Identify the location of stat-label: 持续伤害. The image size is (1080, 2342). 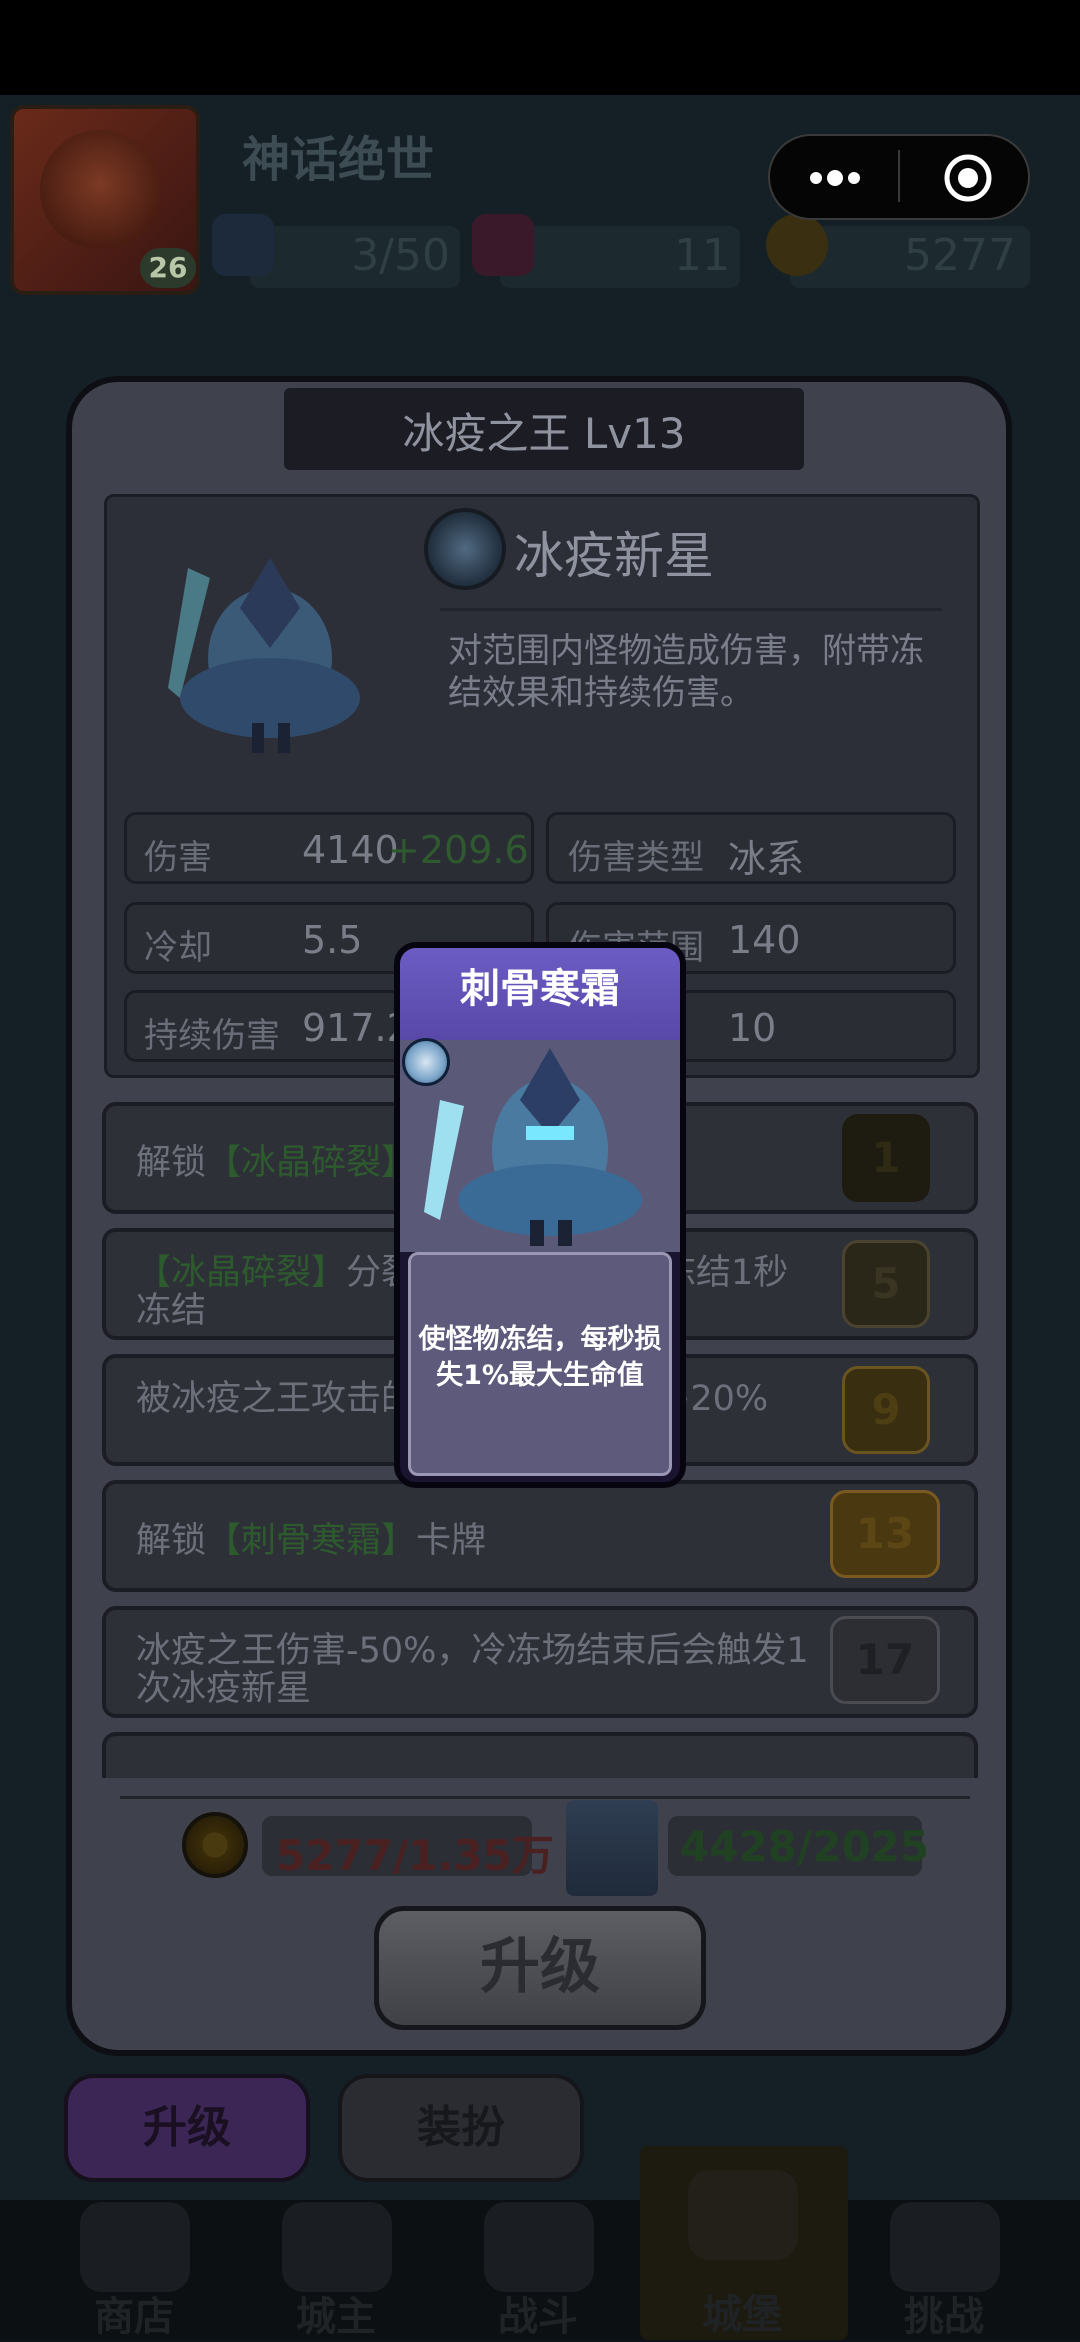
(212, 1036).